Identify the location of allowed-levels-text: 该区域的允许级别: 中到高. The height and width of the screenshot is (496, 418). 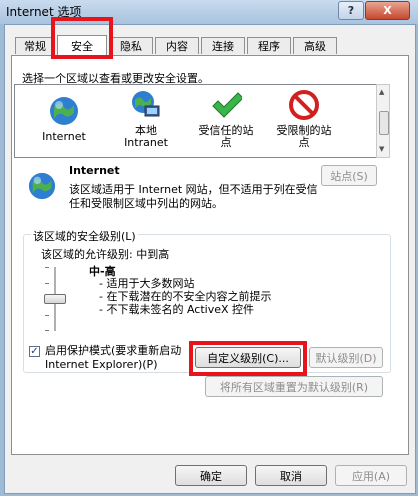
(105, 254).